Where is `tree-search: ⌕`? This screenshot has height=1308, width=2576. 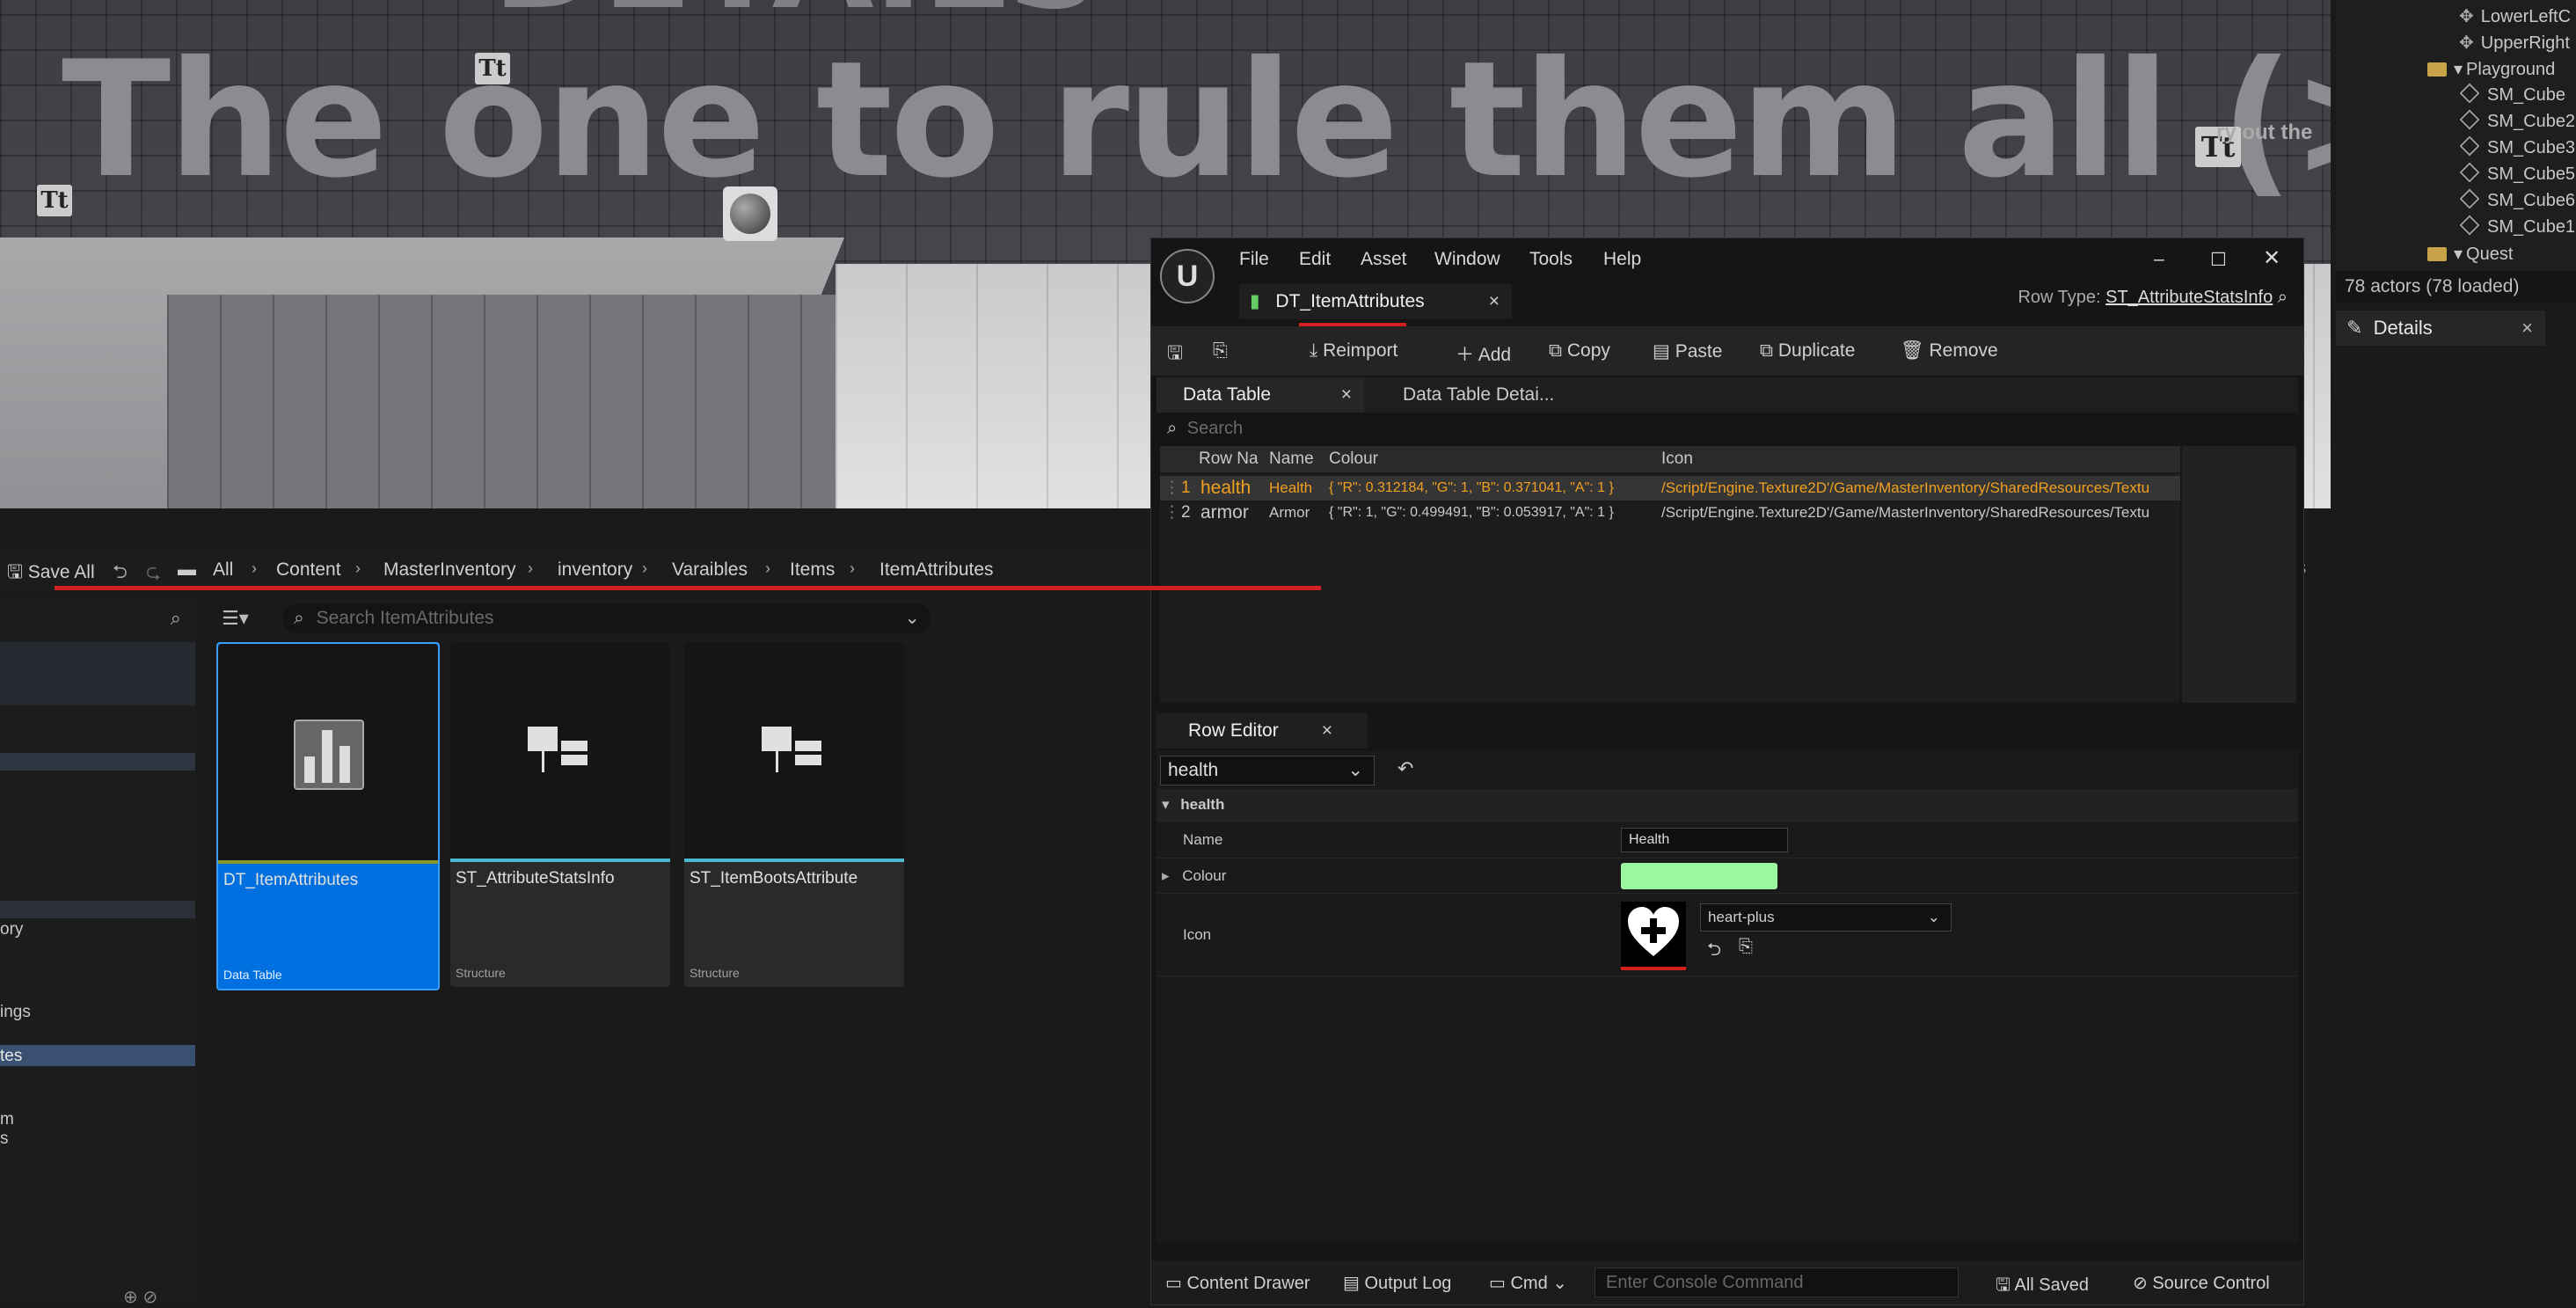 tree-search: ⌕ is located at coordinates (97, 618).